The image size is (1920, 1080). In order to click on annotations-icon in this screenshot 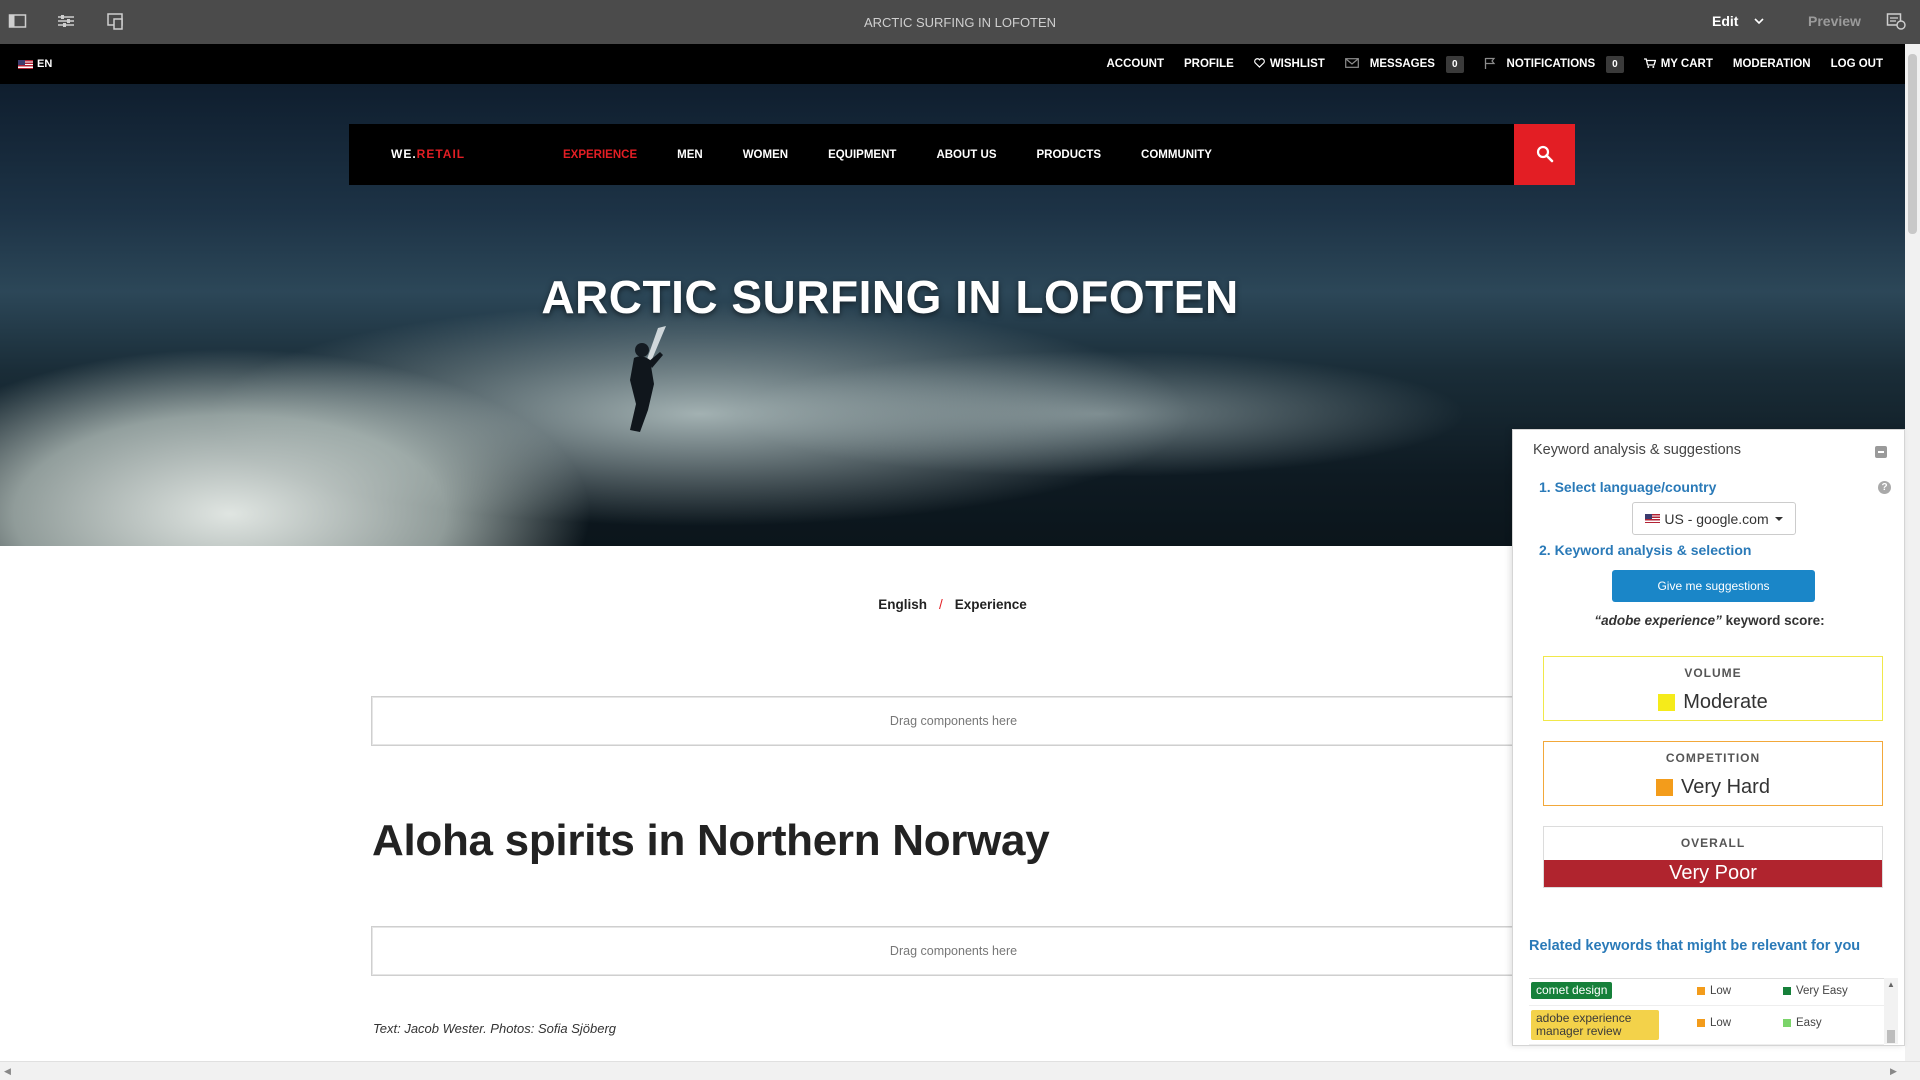, I will do `click(1897, 22)`.